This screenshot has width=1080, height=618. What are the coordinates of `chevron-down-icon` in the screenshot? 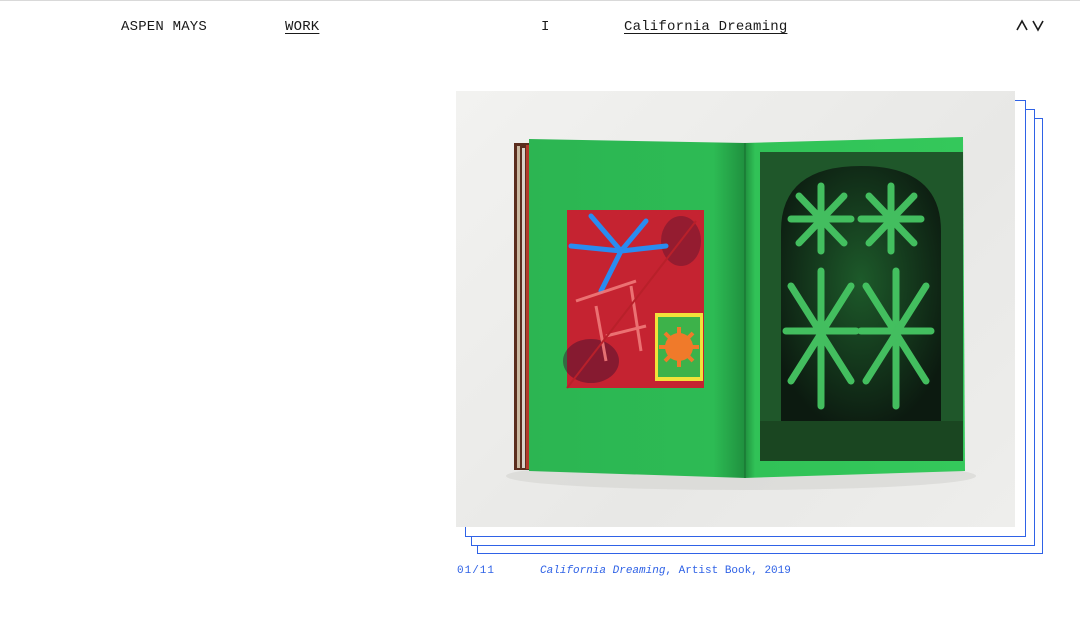 It's located at (1038, 26).